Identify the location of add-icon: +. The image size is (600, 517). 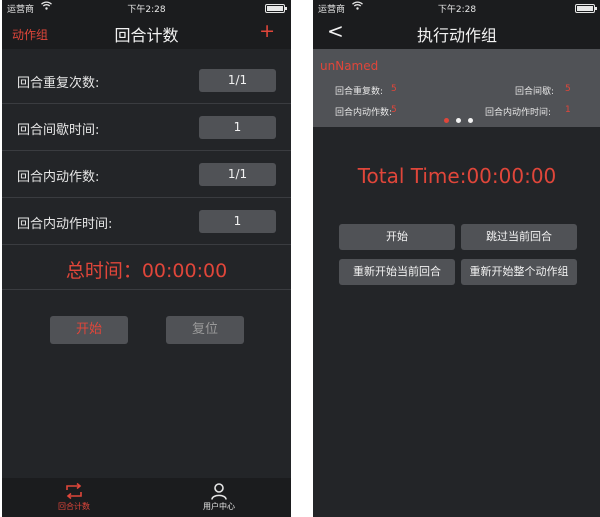
(267, 31).